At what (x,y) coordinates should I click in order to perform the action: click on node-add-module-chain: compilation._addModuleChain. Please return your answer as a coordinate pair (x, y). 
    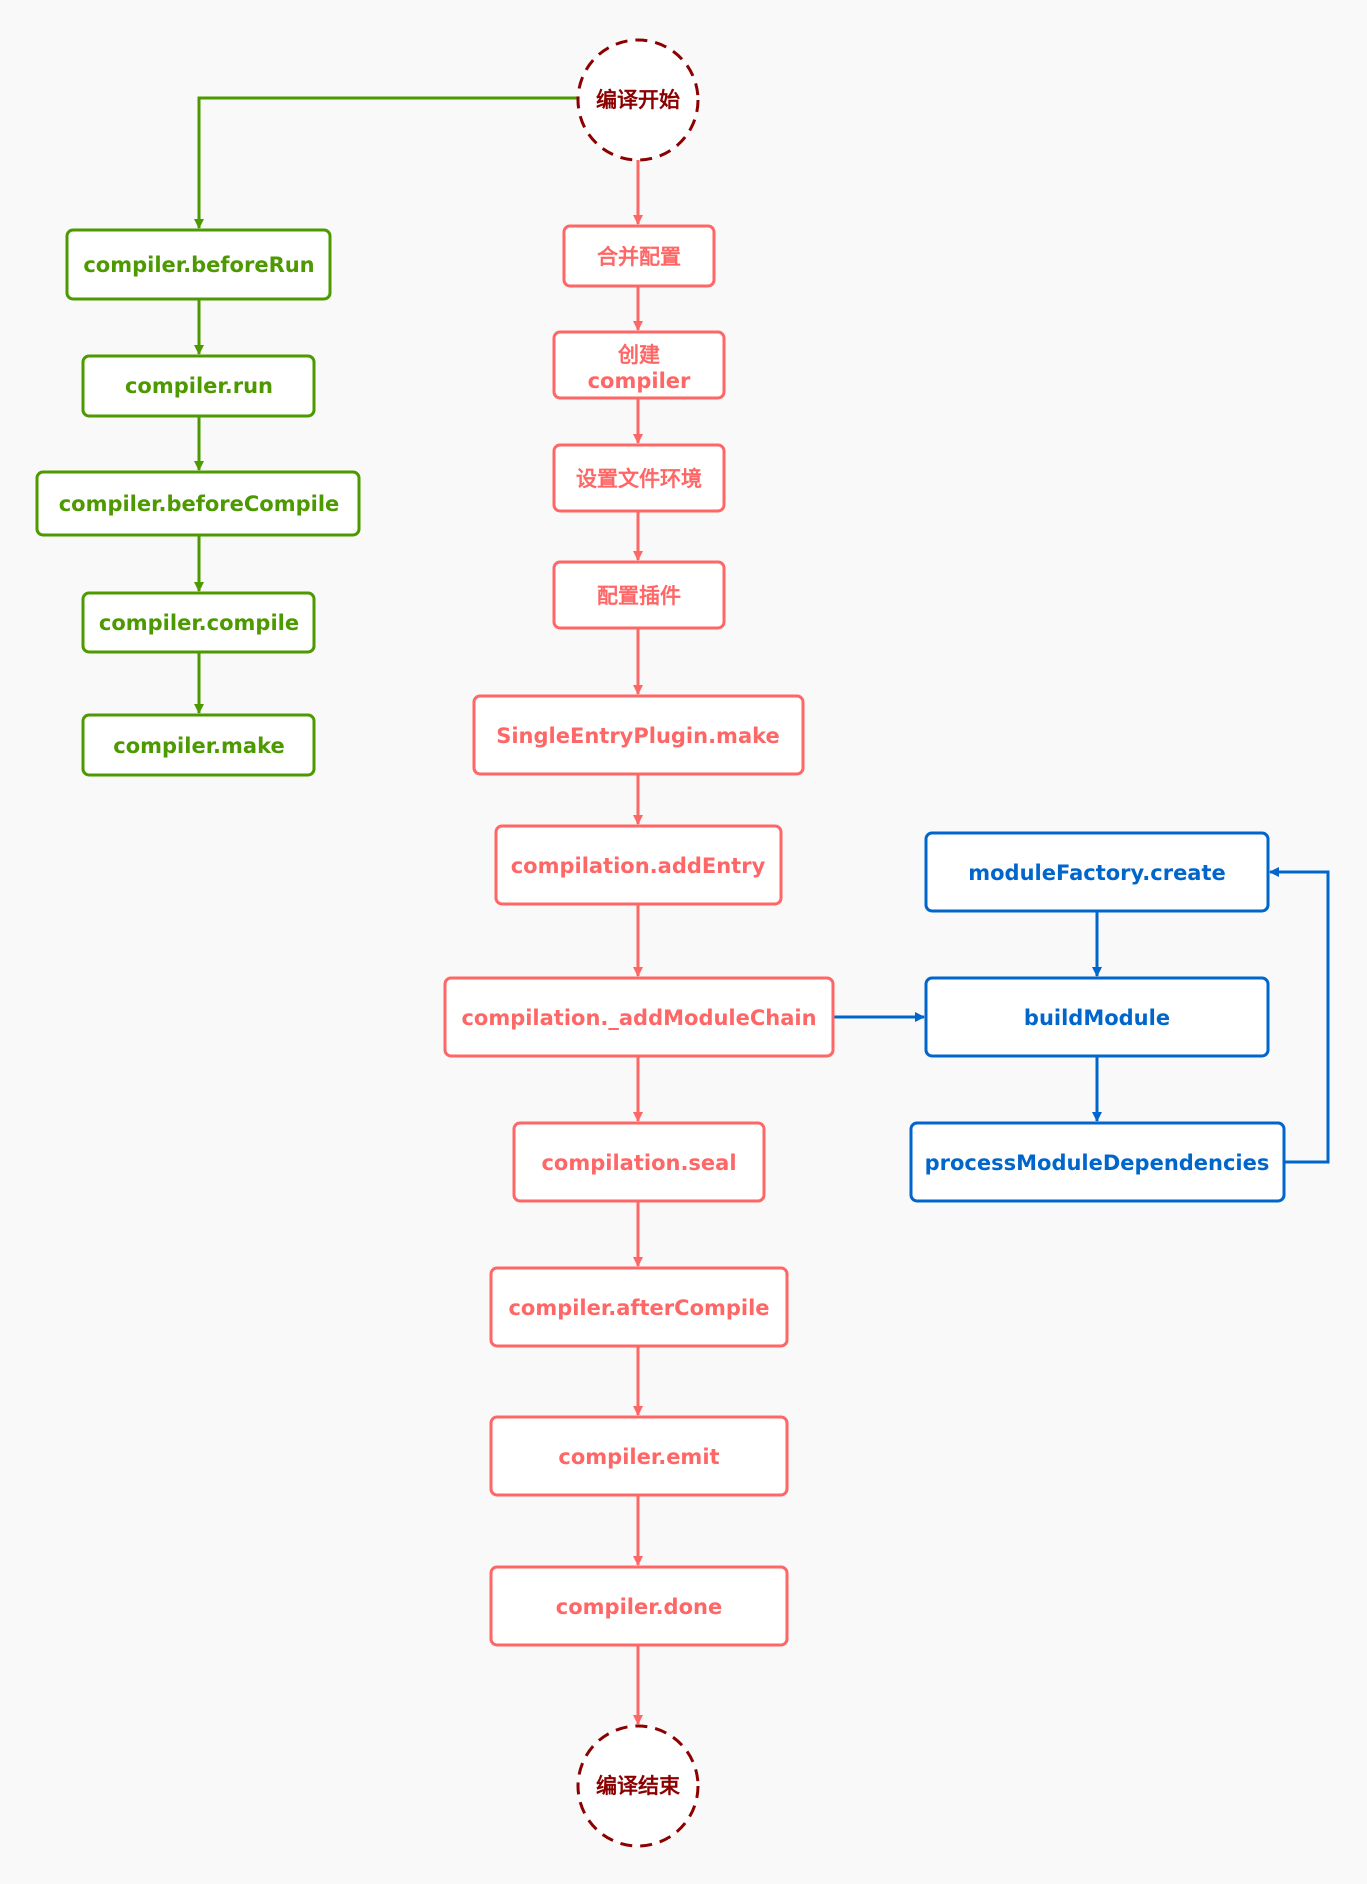
    Looking at the image, I should click on (639, 1017).